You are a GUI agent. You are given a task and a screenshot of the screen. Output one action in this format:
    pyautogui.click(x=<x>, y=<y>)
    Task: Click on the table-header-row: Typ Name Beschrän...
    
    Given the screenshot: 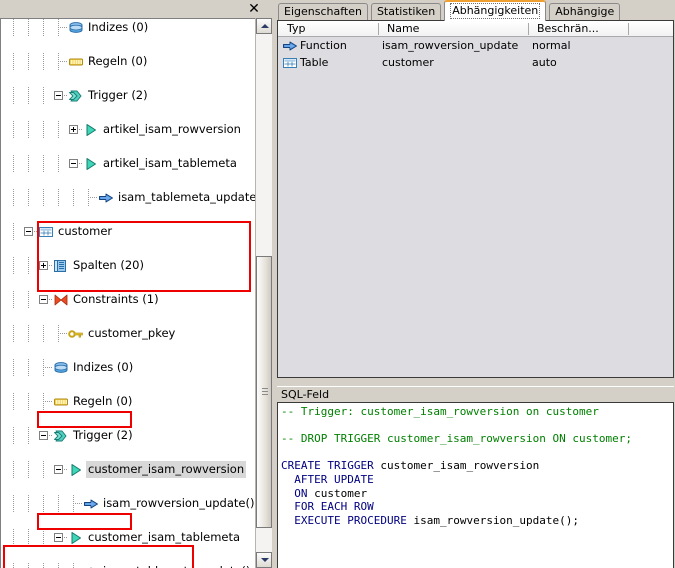 What is the action you would take?
    pyautogui.click(x=475, y=29)
    